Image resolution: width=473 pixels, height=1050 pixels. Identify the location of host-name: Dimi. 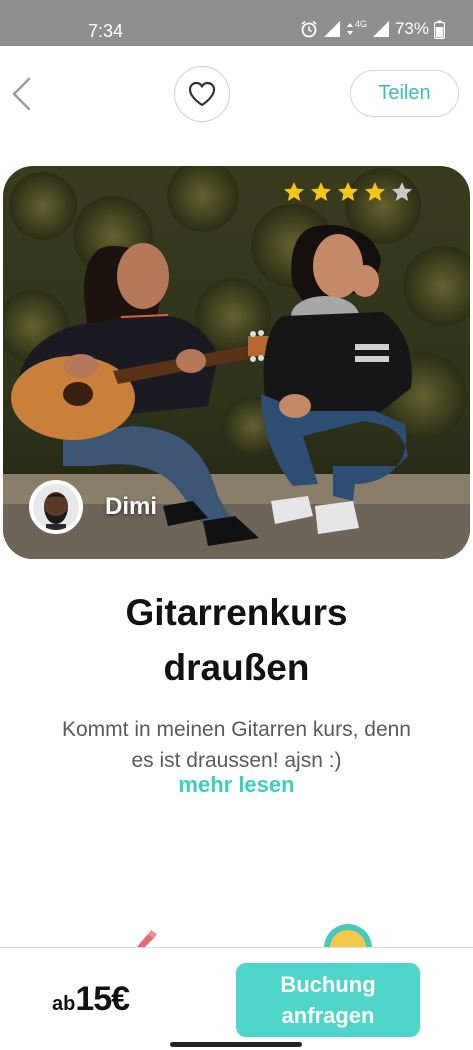
(131, 506).